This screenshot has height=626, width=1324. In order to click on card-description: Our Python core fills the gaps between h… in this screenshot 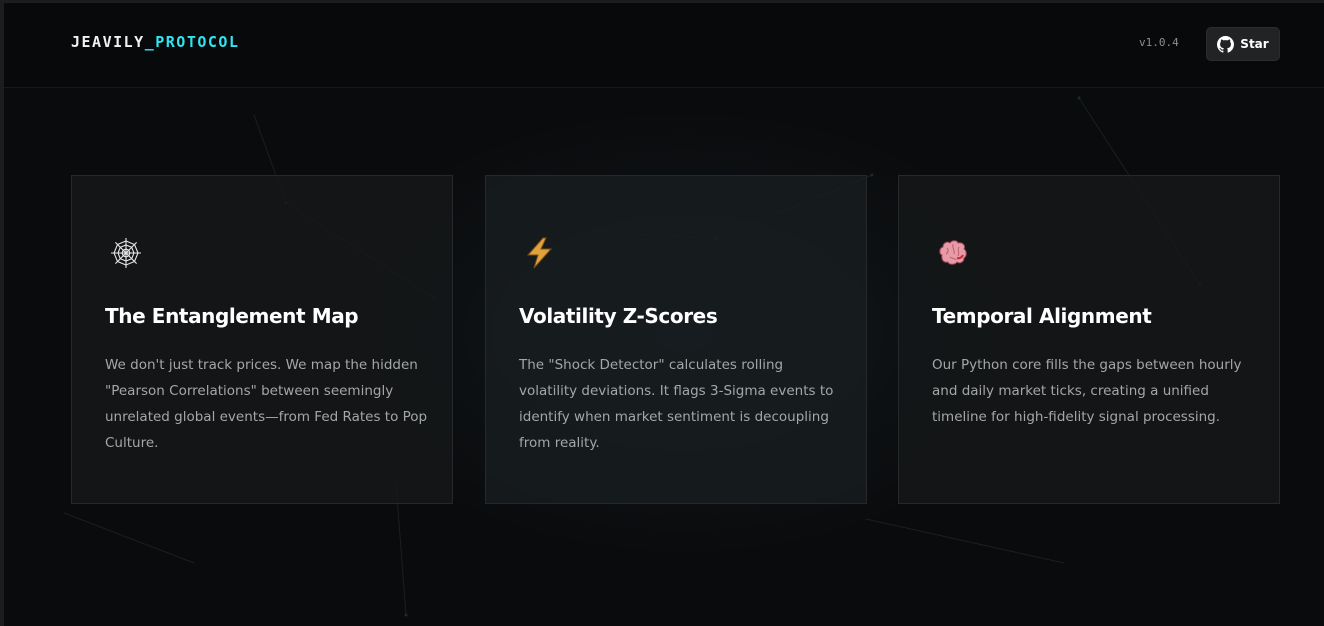, I will do `click(1087, 391)`.